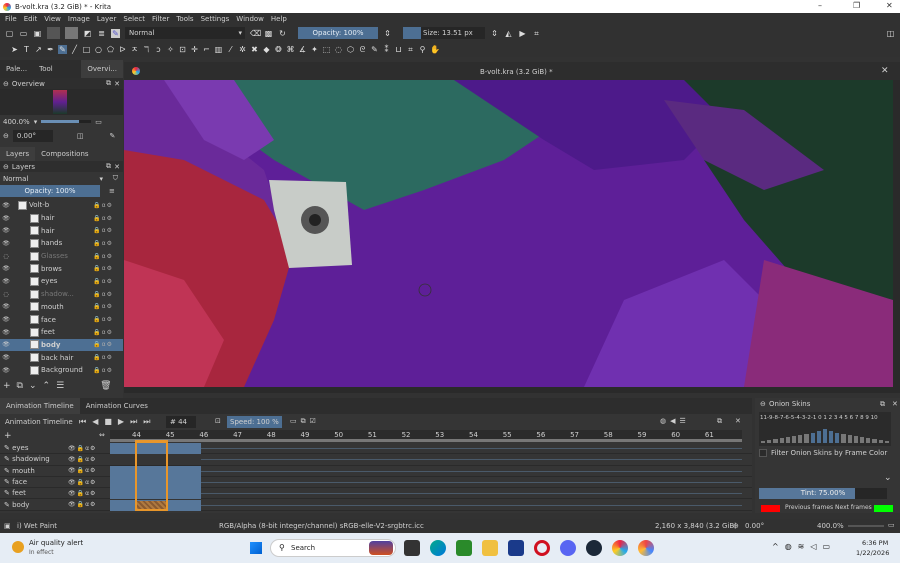 The image size is (900, 563). I want to click on close-button: ✕, so click(889, 5).